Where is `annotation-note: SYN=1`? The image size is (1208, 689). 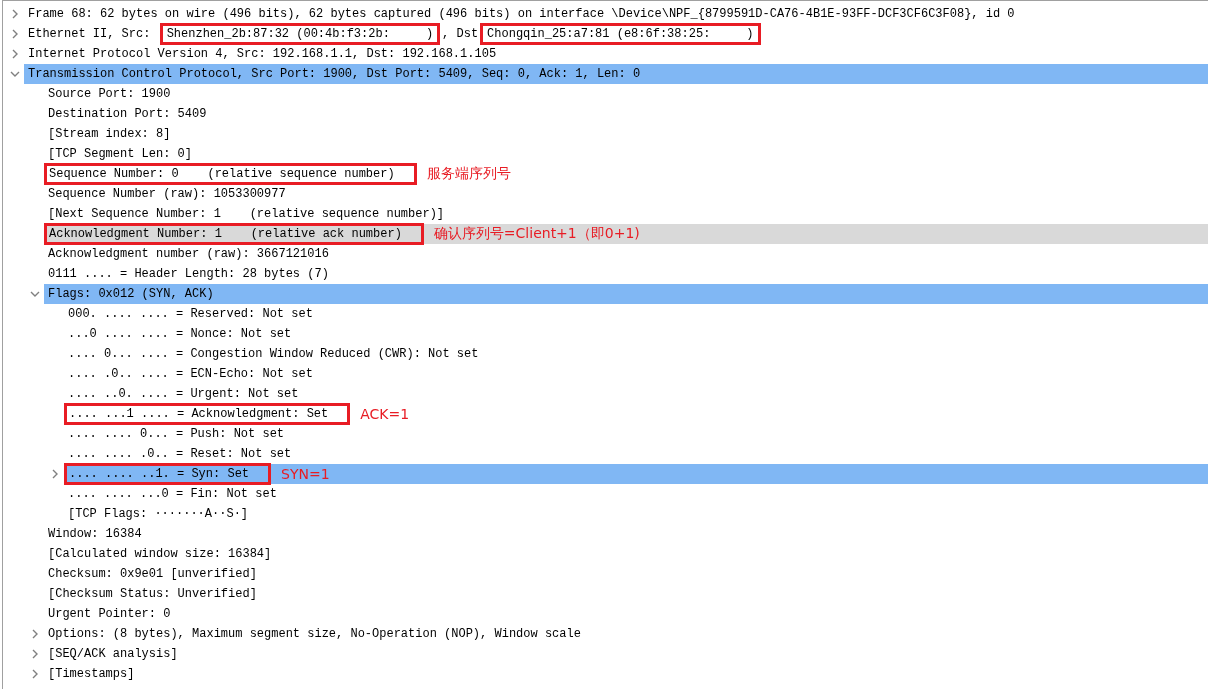 annotation-note: SYN=1 is located at coordinates (305, 474).